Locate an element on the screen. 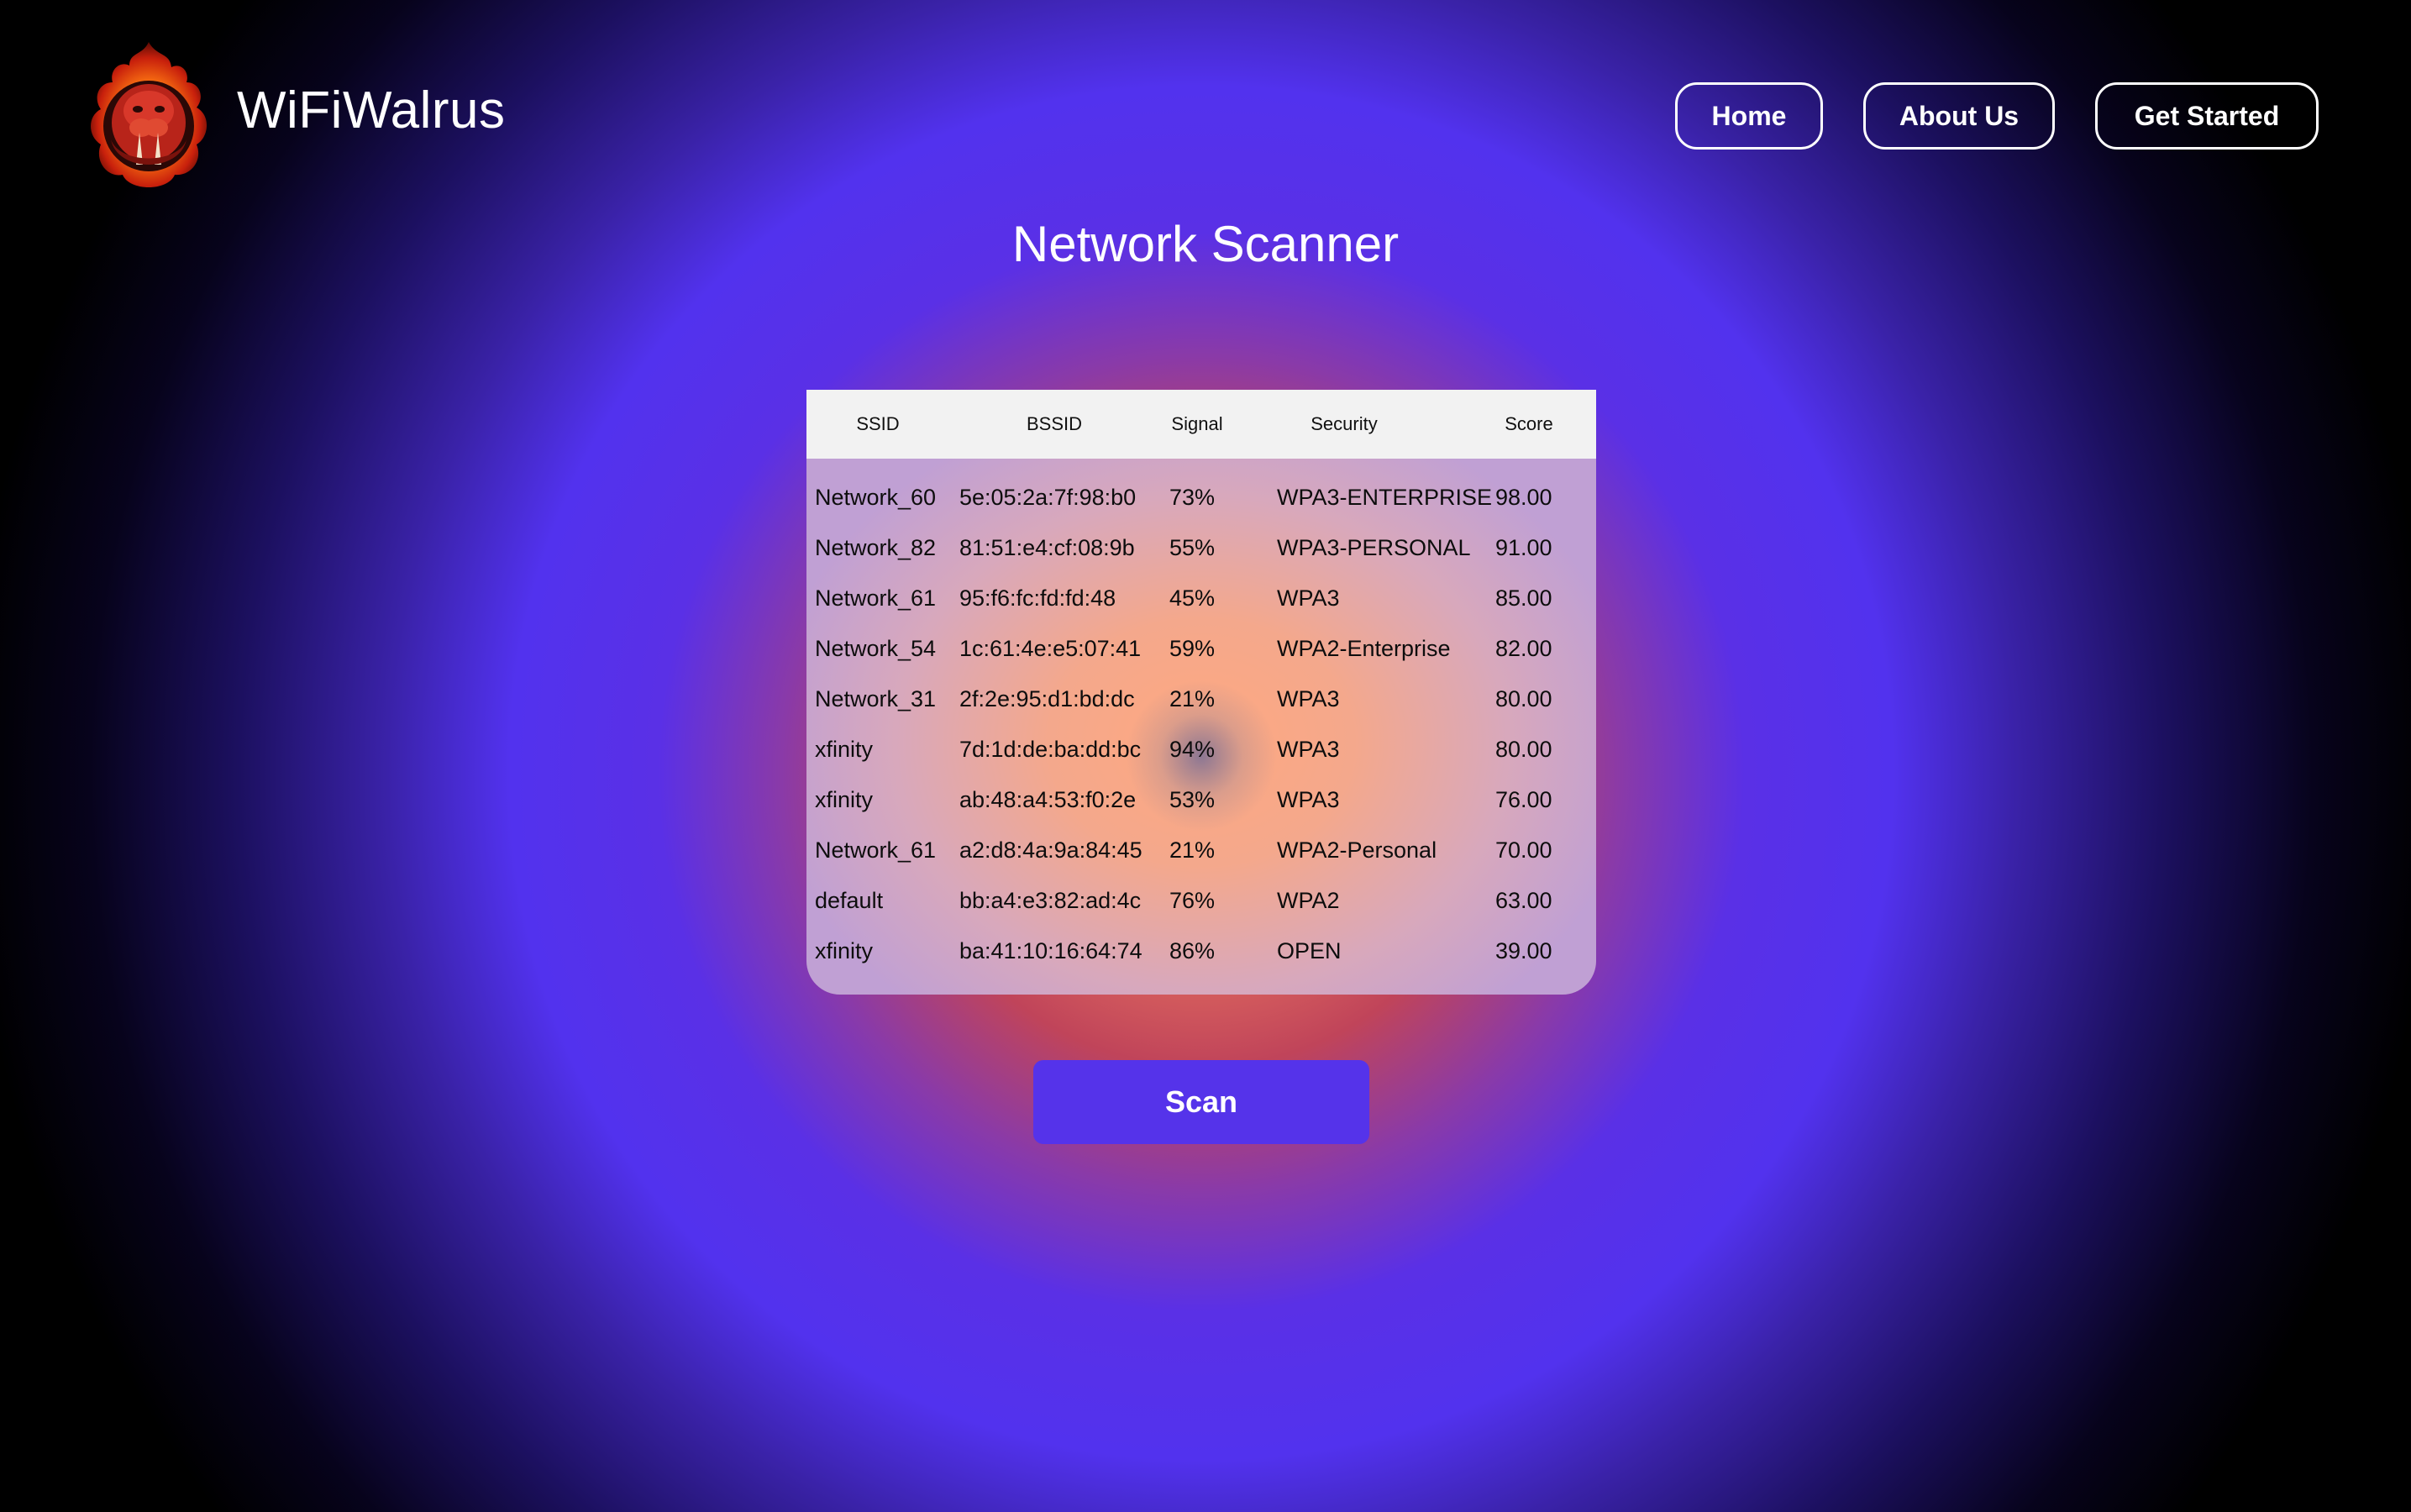  cell-bssid: bb:a4:e3:82:ad:4c is located at coordinates (1050, 900).